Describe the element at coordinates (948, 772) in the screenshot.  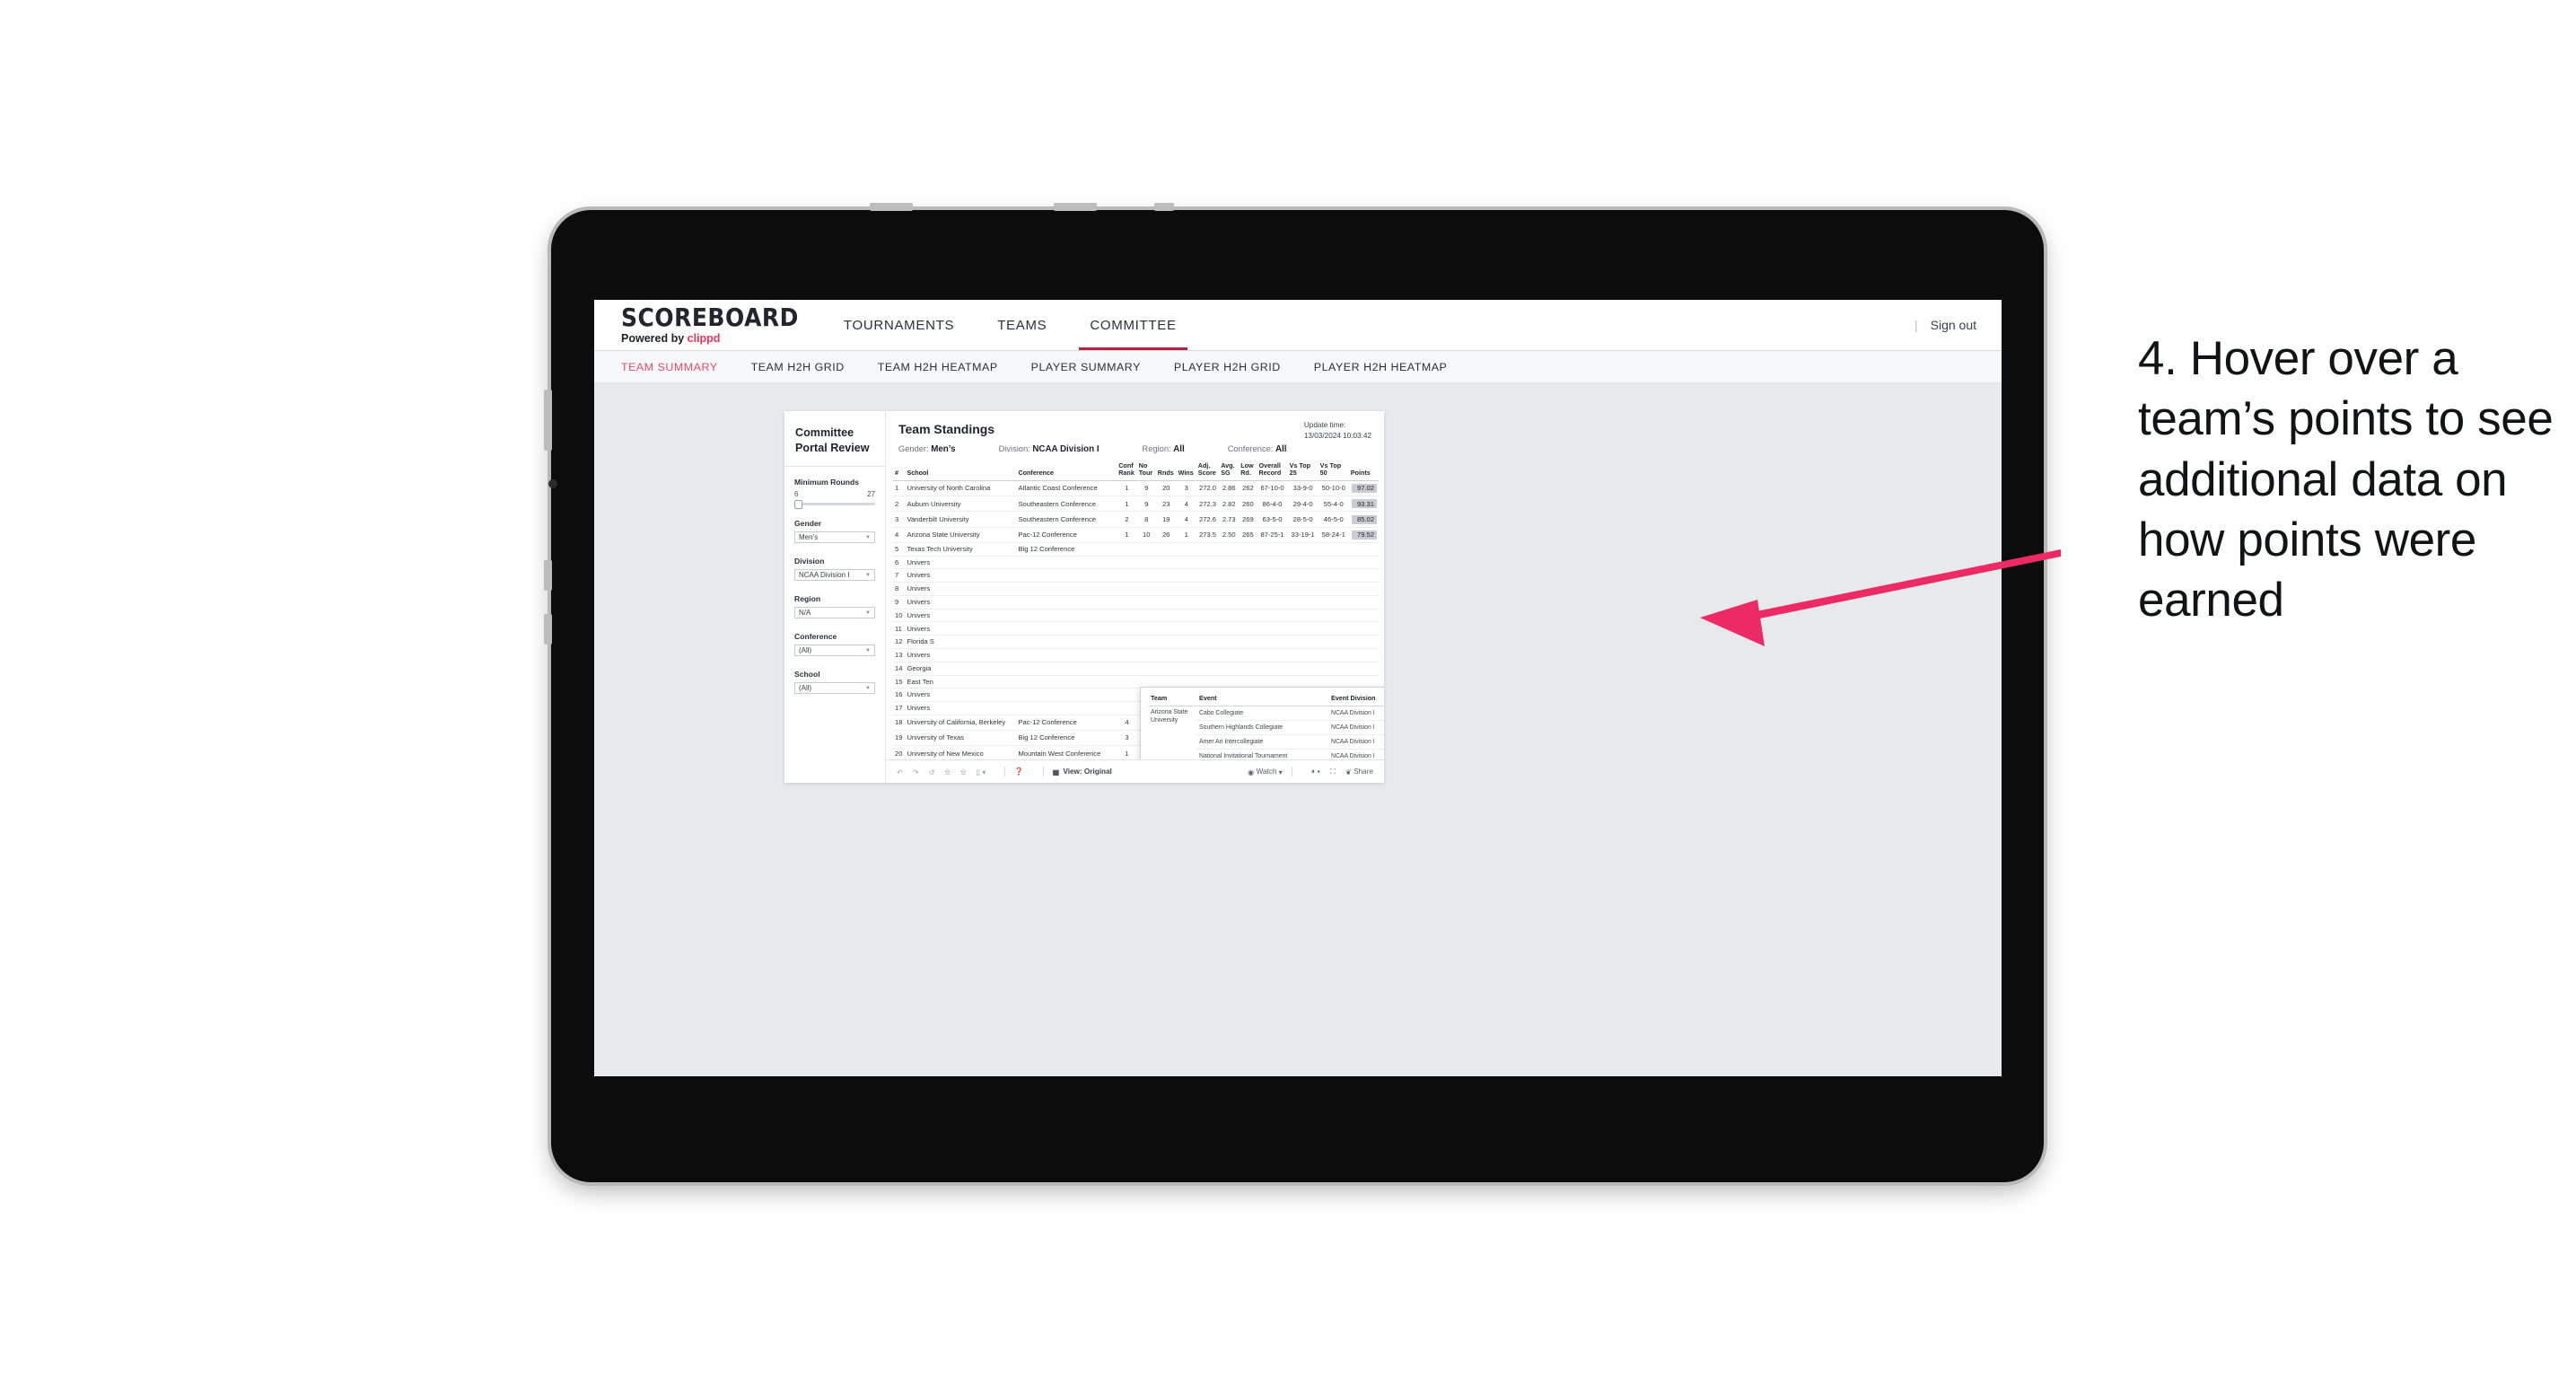
I see `refresh-data-icon: ⎒` at that location.